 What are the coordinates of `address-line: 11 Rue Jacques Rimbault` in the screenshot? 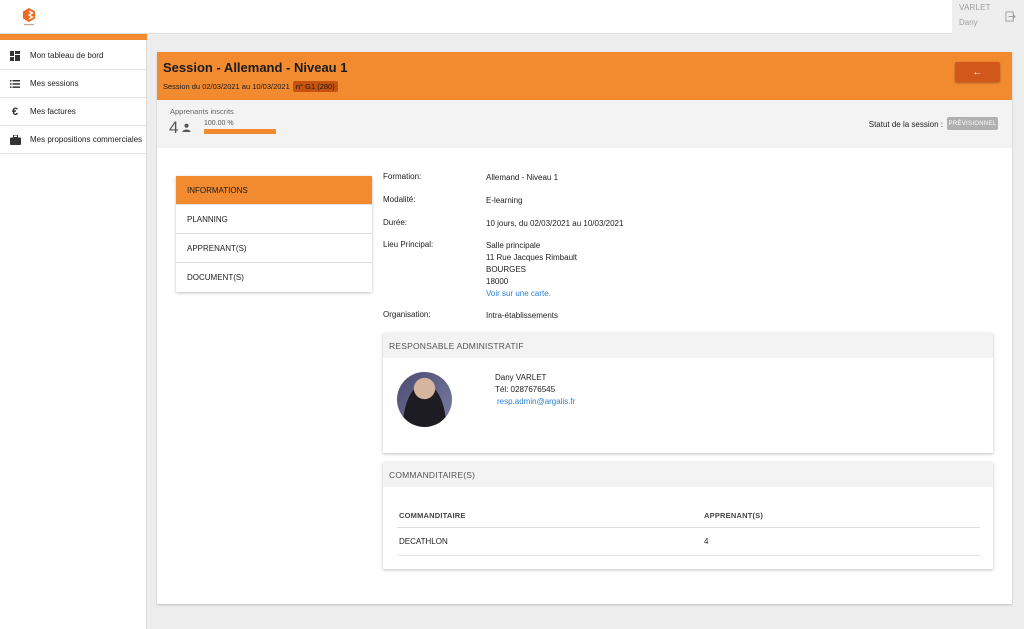 It's located at (532, 257).